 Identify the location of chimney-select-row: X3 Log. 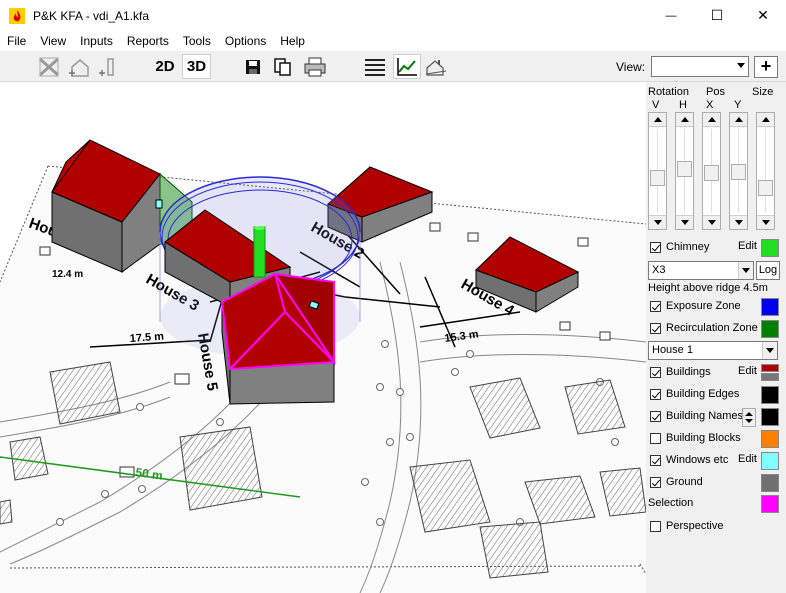
(716, 270).